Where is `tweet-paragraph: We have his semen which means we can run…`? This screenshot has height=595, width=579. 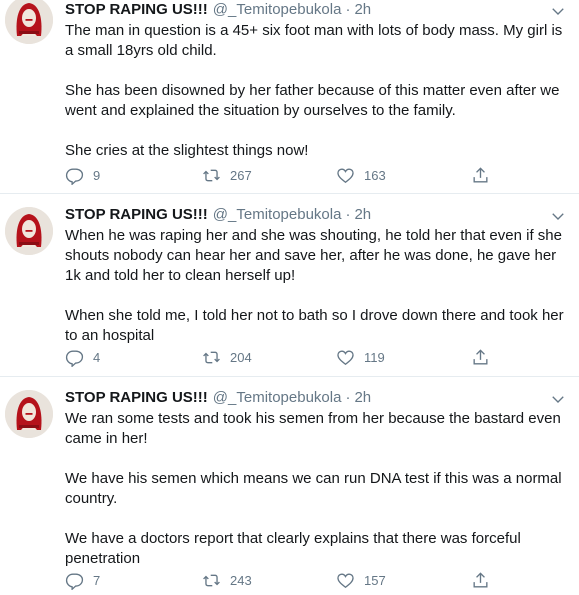
tweet-paragraph: We have his semen which means we can run… is located at coordinates (313, 488).